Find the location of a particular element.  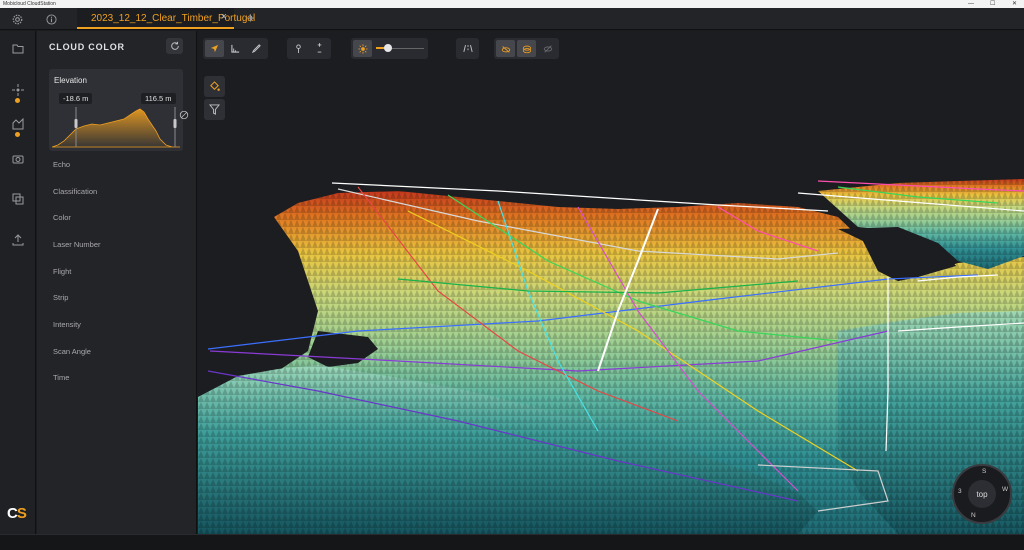

filter-tool-button is located at coordinates (214, 109).